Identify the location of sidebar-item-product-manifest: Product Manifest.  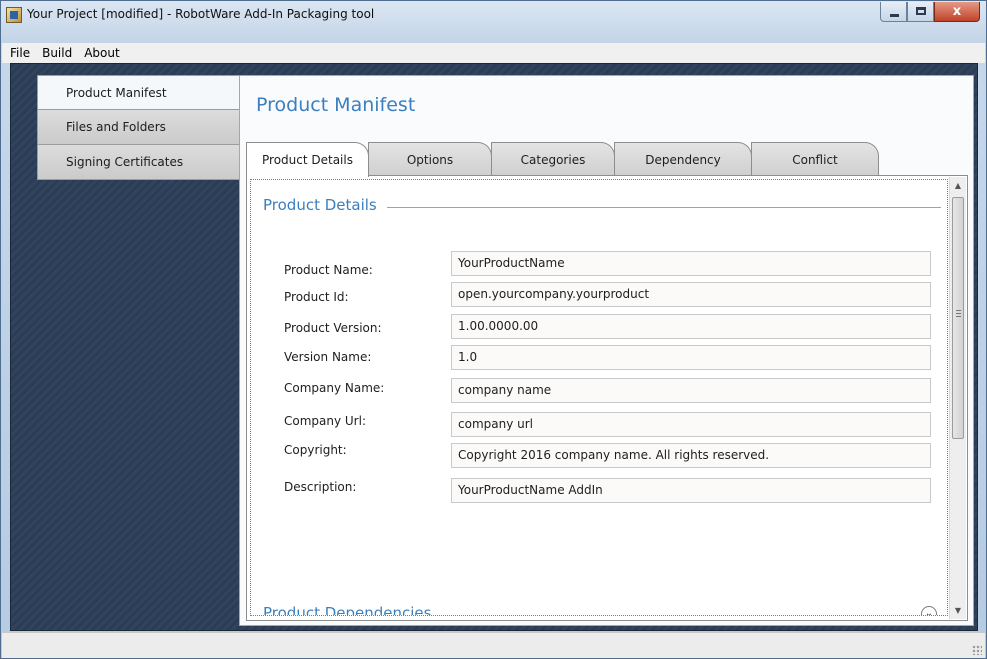
(140, 92).